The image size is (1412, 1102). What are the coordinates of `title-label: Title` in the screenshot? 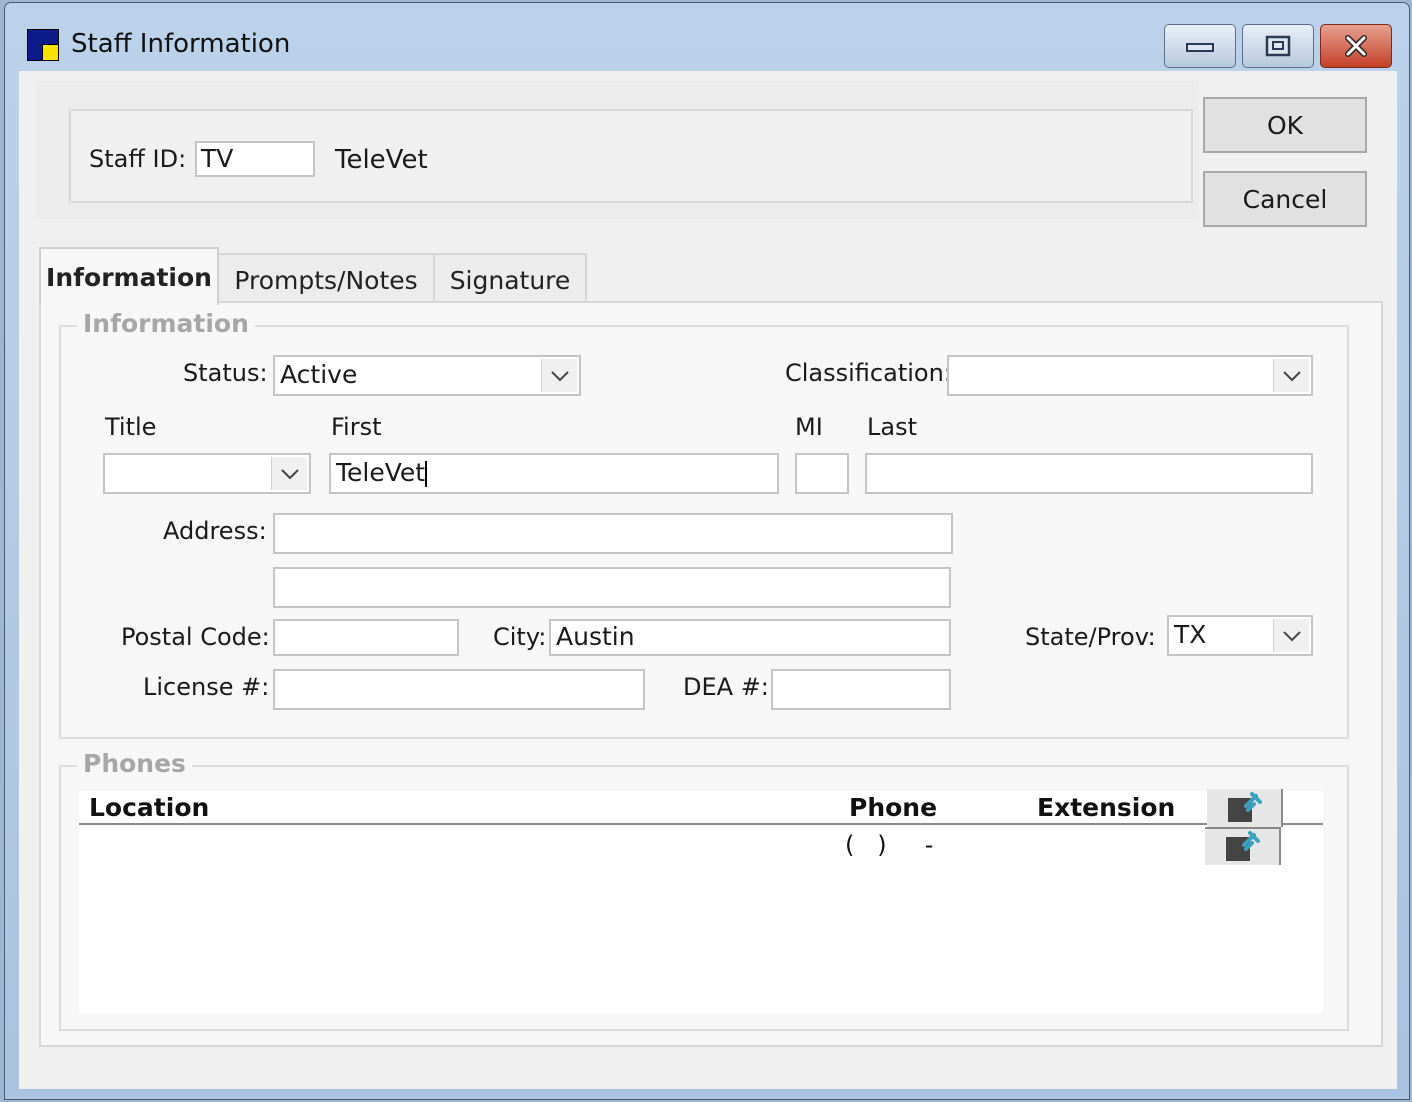 It's located at (131, 427).